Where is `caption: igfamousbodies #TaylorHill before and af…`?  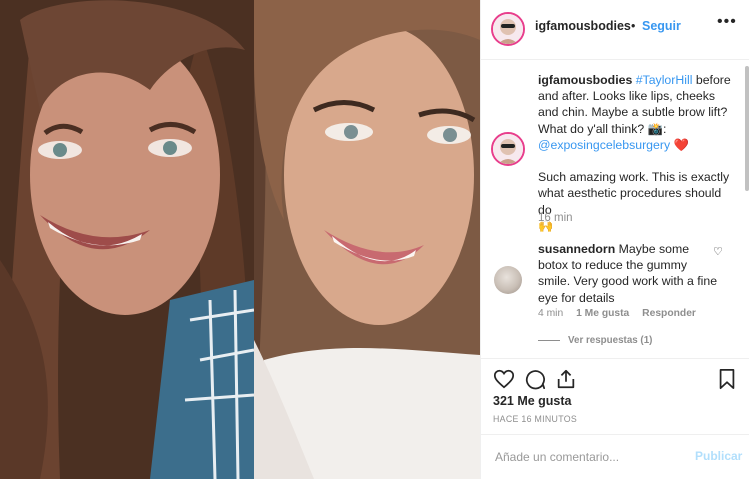 caption: igfamousbodies #TaylorHill before and af… is located at coordinates (638, 153).